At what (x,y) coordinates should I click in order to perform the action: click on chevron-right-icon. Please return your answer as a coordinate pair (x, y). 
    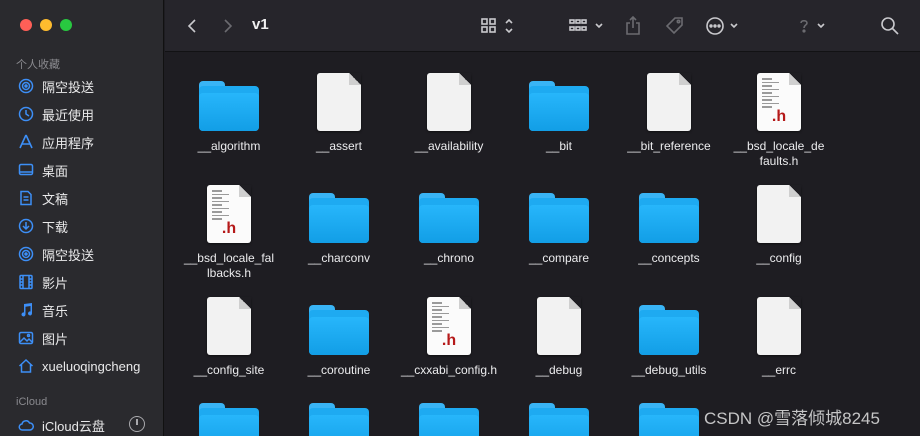
    Looking at the image, I should click on (228, 26).